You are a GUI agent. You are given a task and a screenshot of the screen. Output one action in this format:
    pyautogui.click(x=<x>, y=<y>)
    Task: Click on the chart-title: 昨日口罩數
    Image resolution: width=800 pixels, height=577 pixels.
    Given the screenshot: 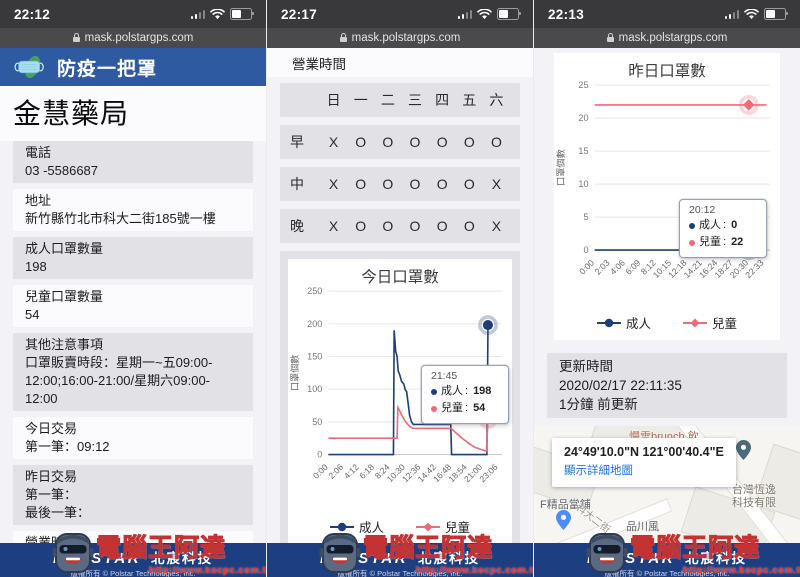 What is the action you would take?
    pyautogui.click(x=667, y=71)
    